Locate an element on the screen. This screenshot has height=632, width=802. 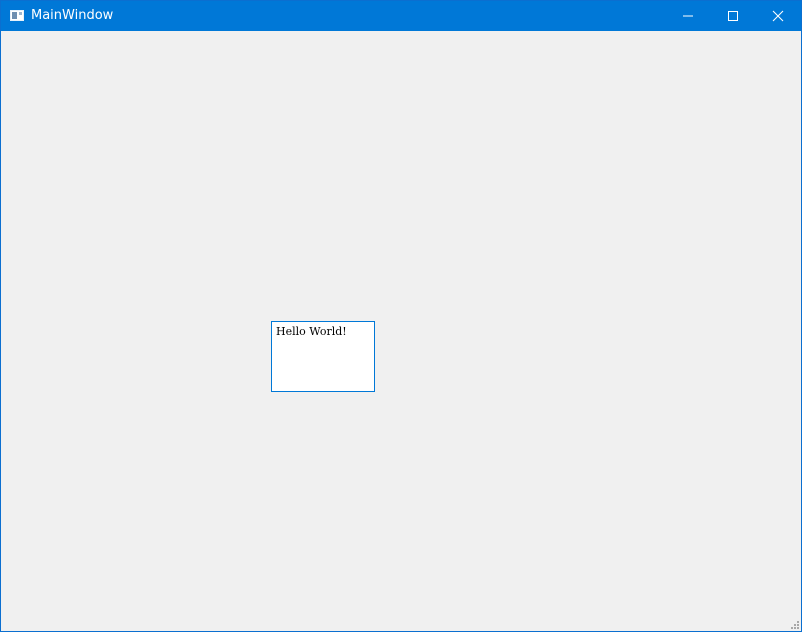
title-bar: MainWindow is located at coordinates (401, 16).